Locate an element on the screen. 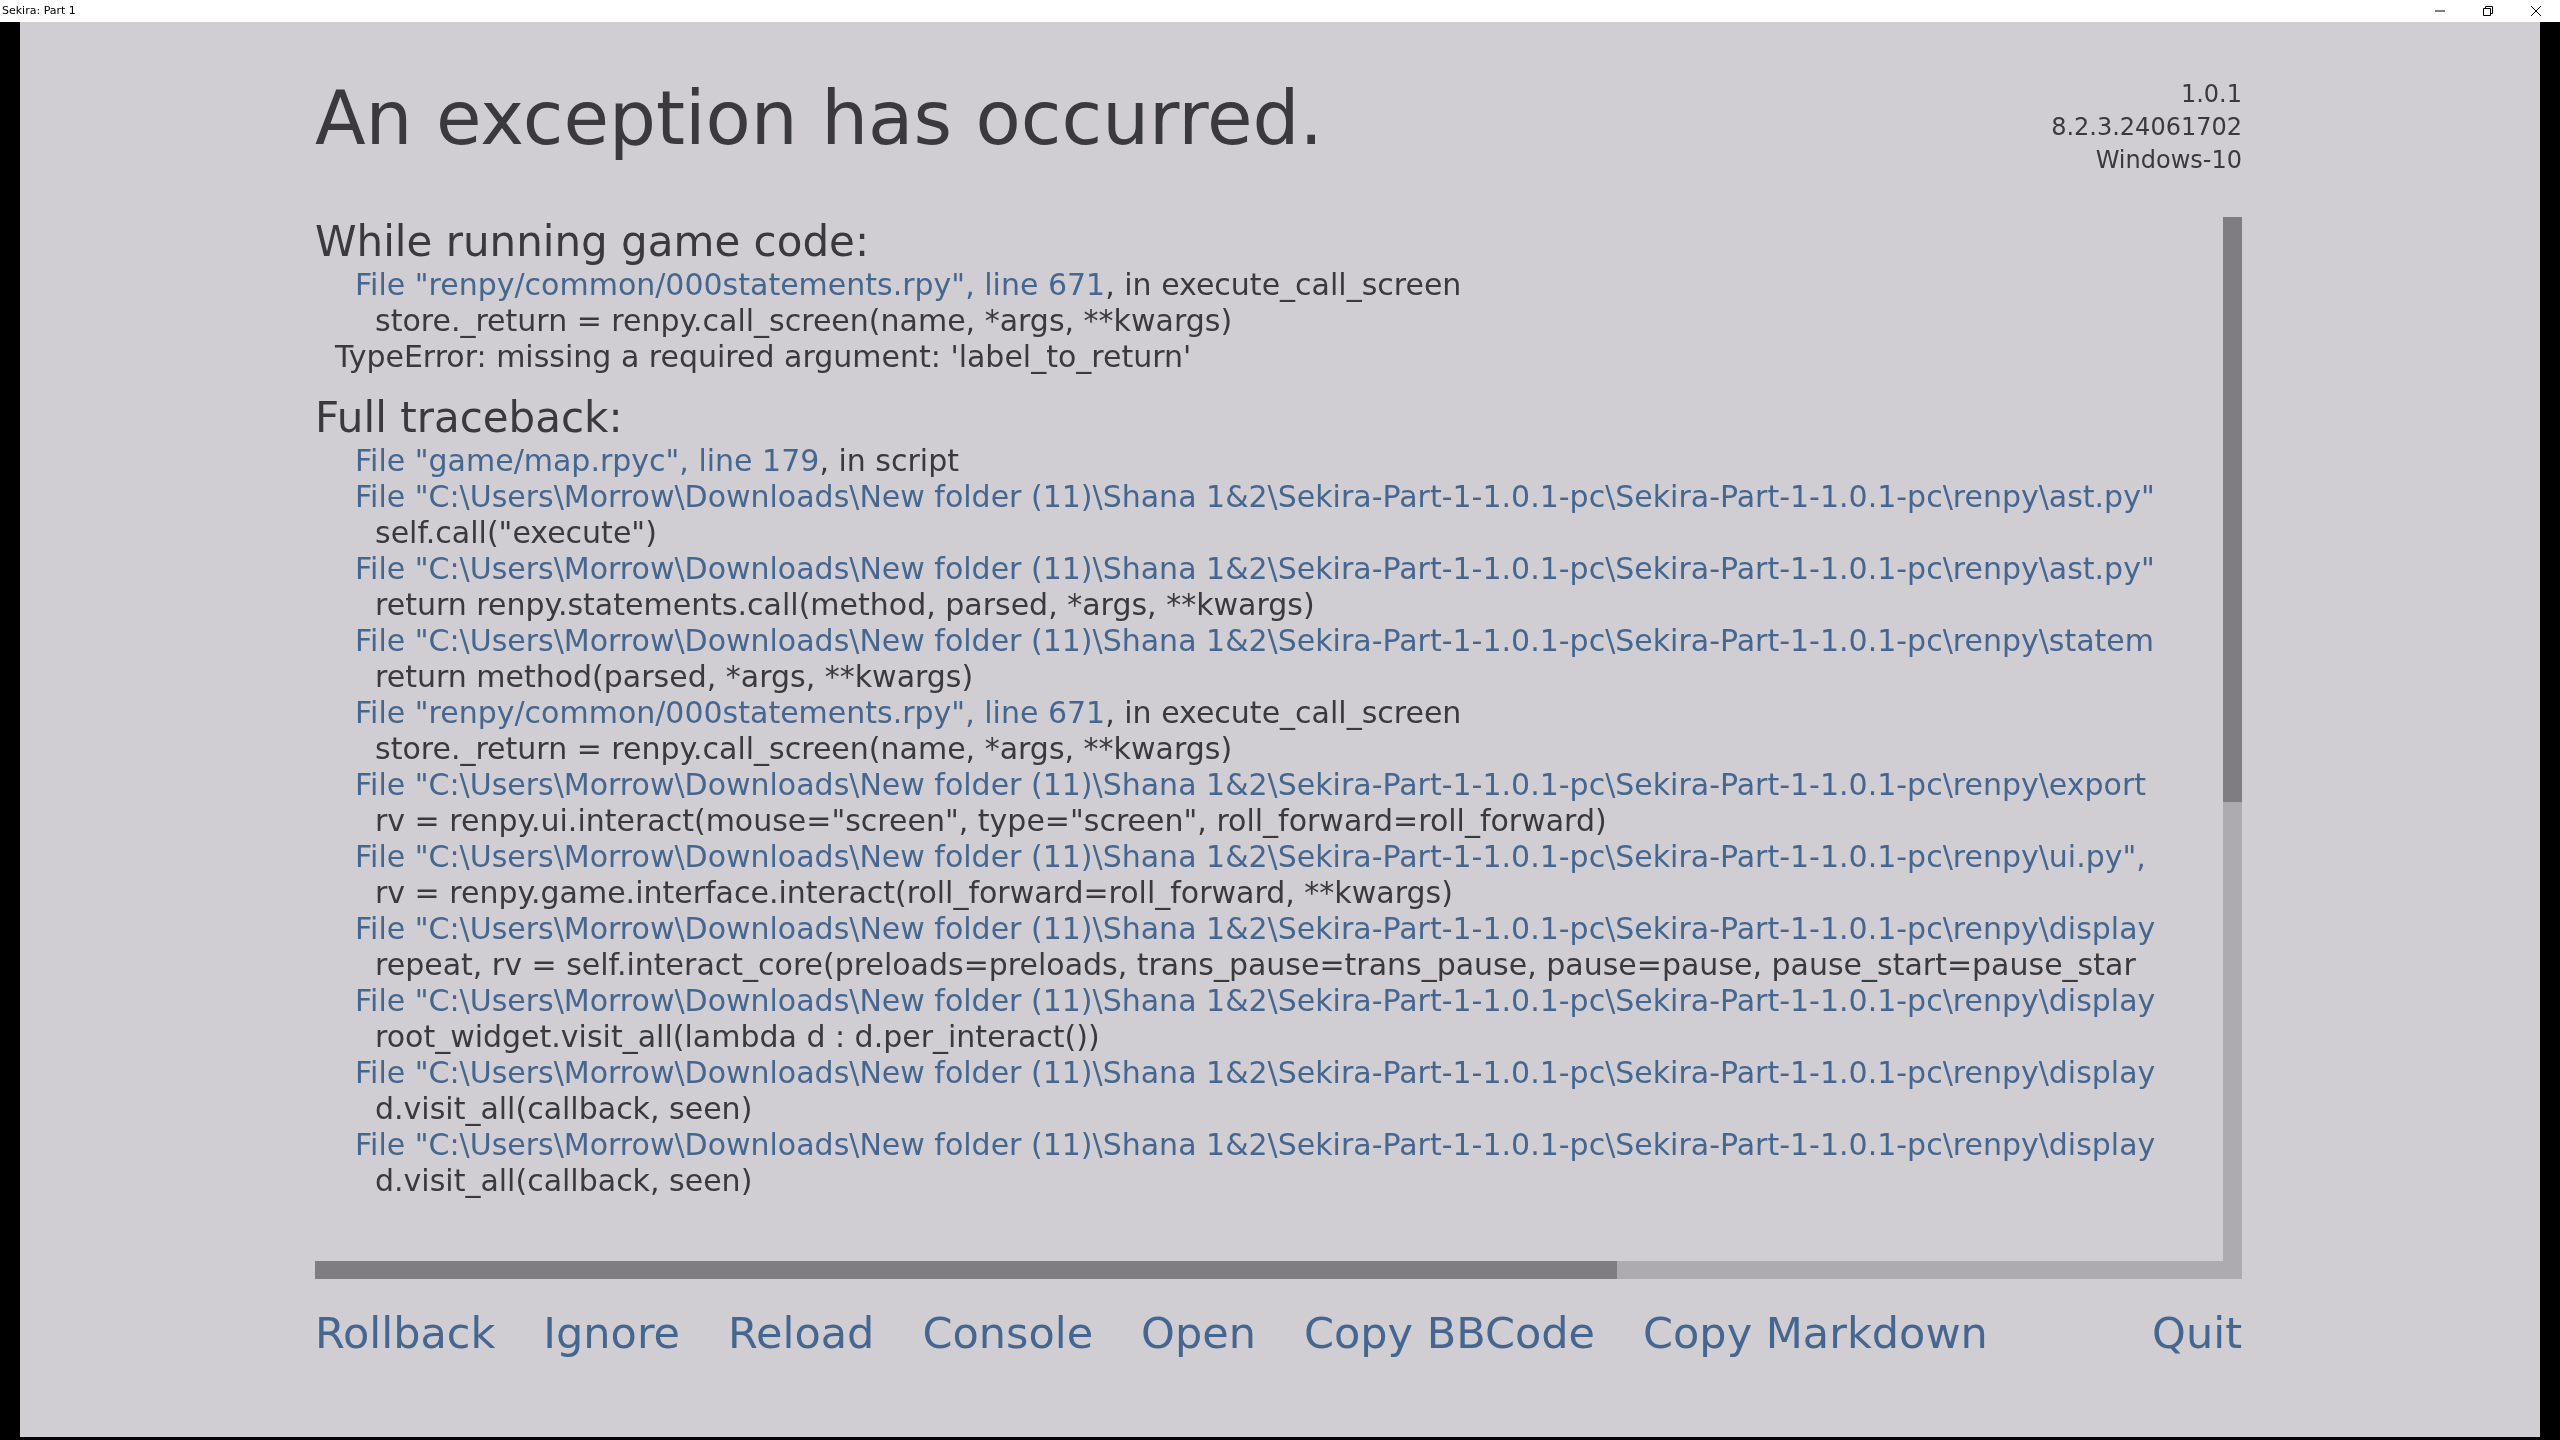 The width and height of the screenshot is (2560, 1440). horizontal-scrollbar is located at coordinates (1269, 1270).